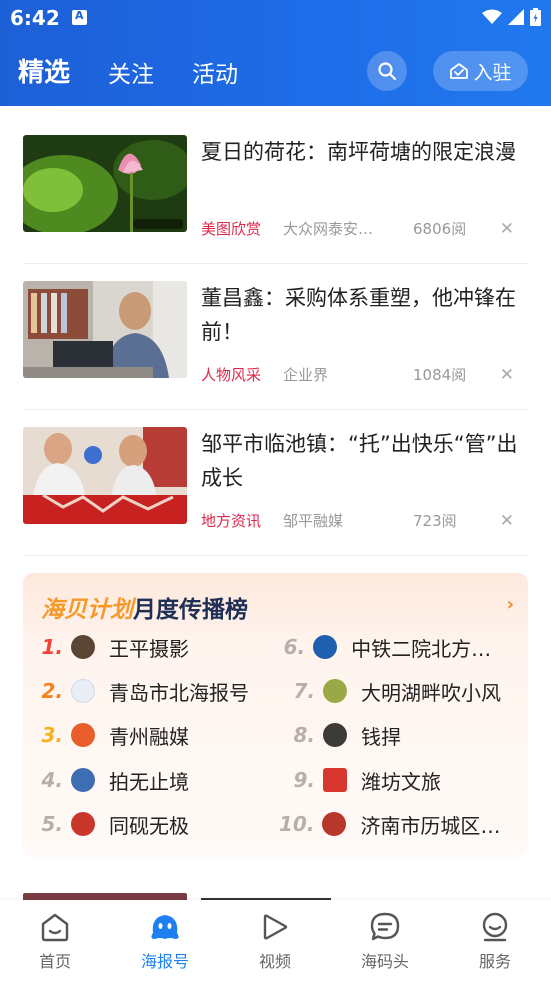 Image resolution: width=551 pixels, height=981 pixels. Describe the element at coordinates (401, 781) in the screenshot. I see `rank-account-name: 潍坊文旅` at that location.